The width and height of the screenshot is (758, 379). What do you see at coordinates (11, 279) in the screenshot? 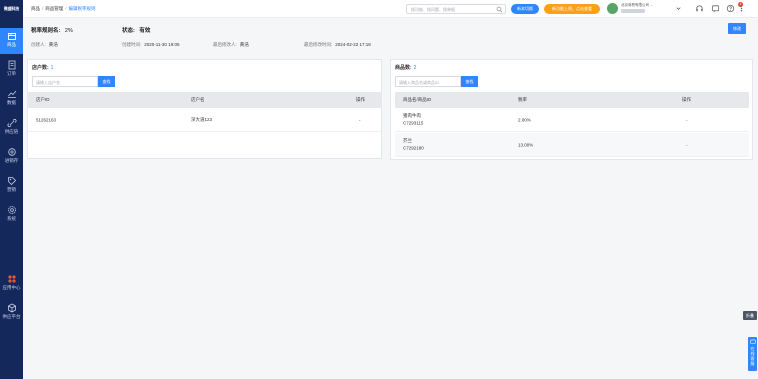
I see `apps-icon` at bounding box center [11, 279].